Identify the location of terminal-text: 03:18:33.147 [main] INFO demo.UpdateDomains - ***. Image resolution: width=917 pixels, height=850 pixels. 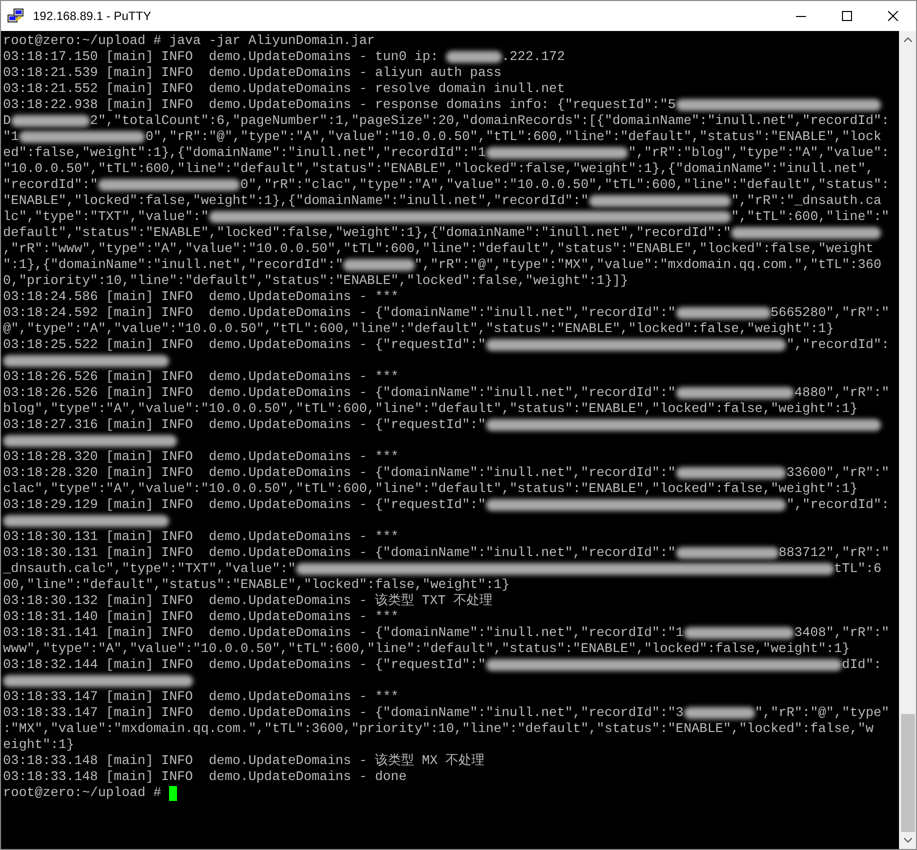
(201, 697).